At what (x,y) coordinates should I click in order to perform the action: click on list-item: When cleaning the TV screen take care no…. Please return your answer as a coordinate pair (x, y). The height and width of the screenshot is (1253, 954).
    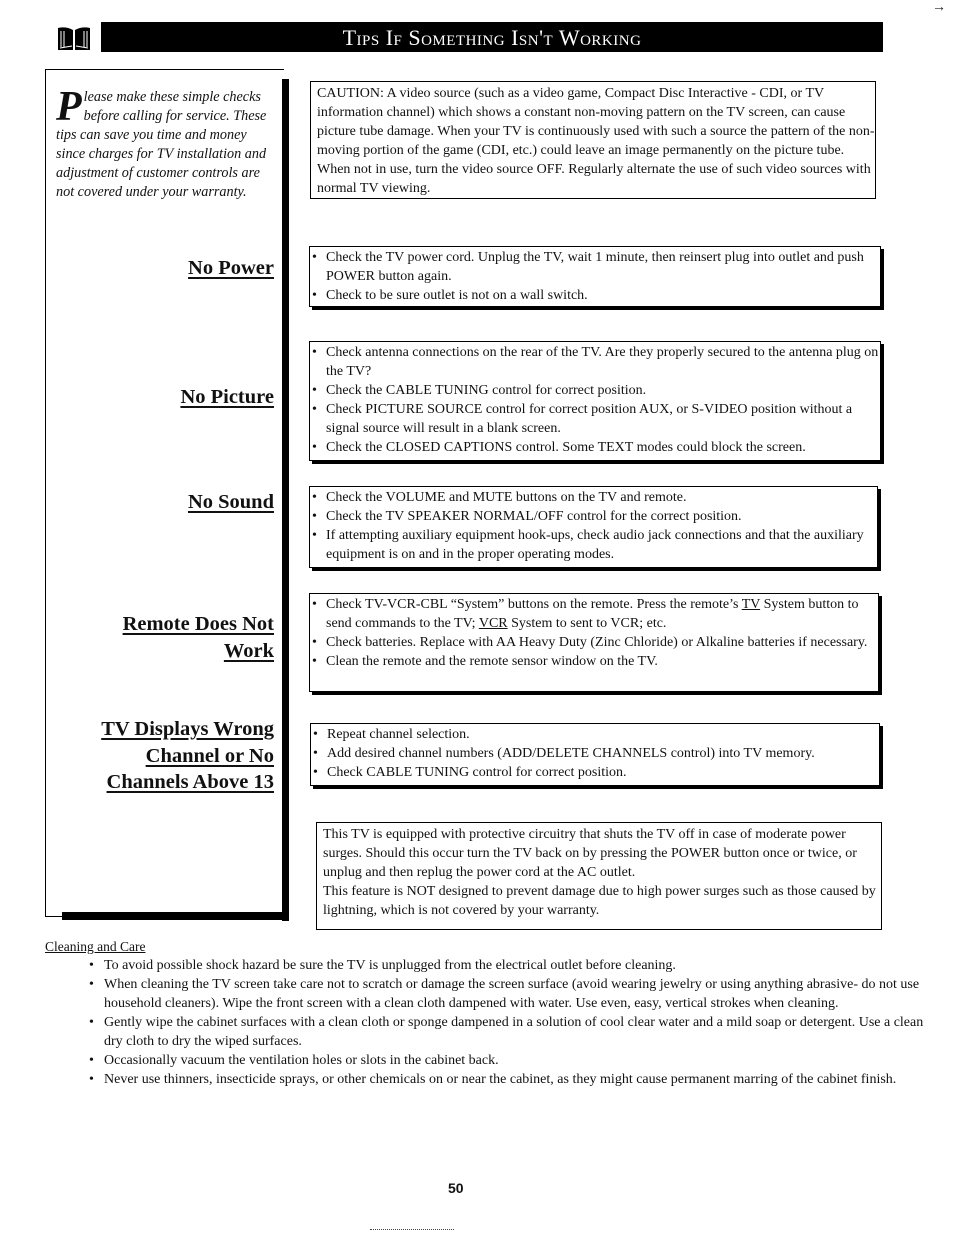
    Looking at the image, I should click on (485, 994).